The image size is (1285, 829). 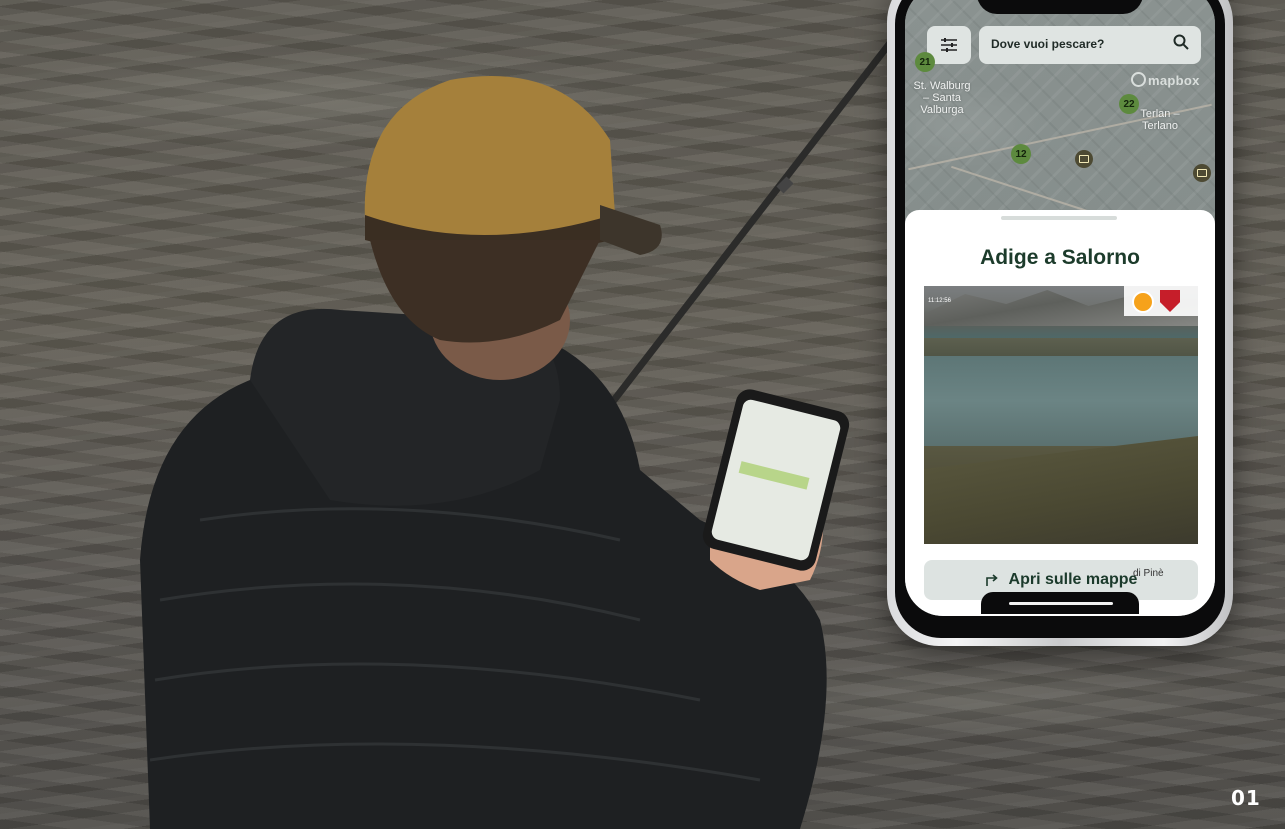 What do you see at coordinates (949, 45) in the screenshot?
I see `sliders-icon` at bounding box center [949, 45].